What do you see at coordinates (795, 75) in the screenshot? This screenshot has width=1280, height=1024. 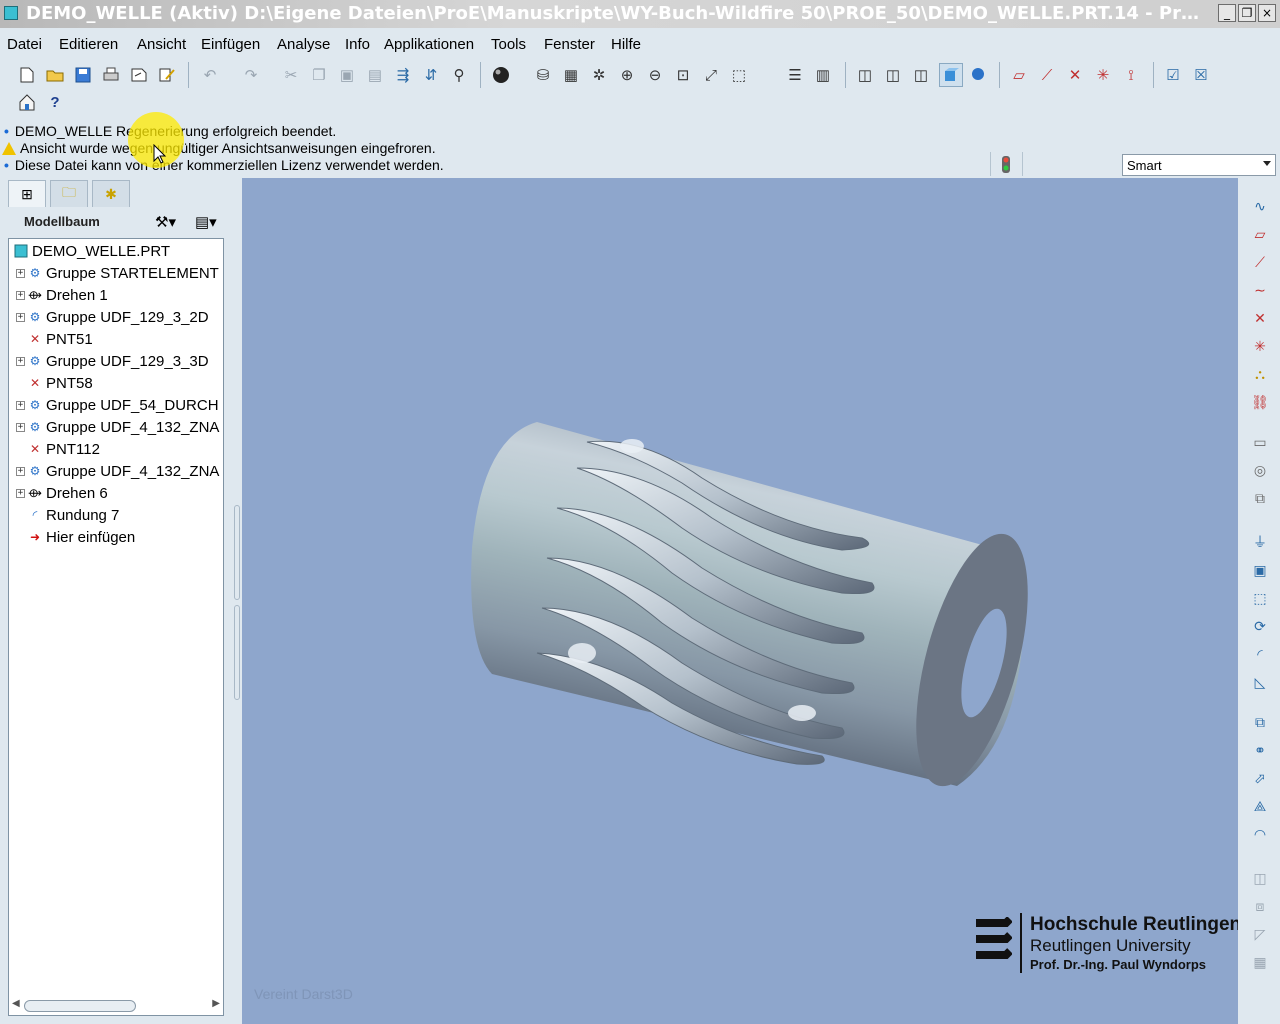 I see `layer-tree-icon: ☰` at bounding box center [795, 75].